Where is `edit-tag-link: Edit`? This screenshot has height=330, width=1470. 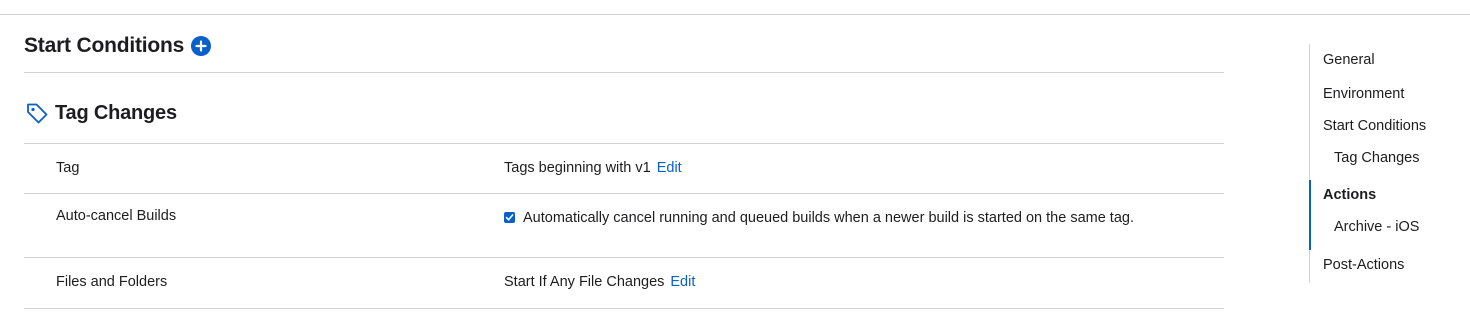
edit-tag-link: Edit is located at coordinates (669, 168).